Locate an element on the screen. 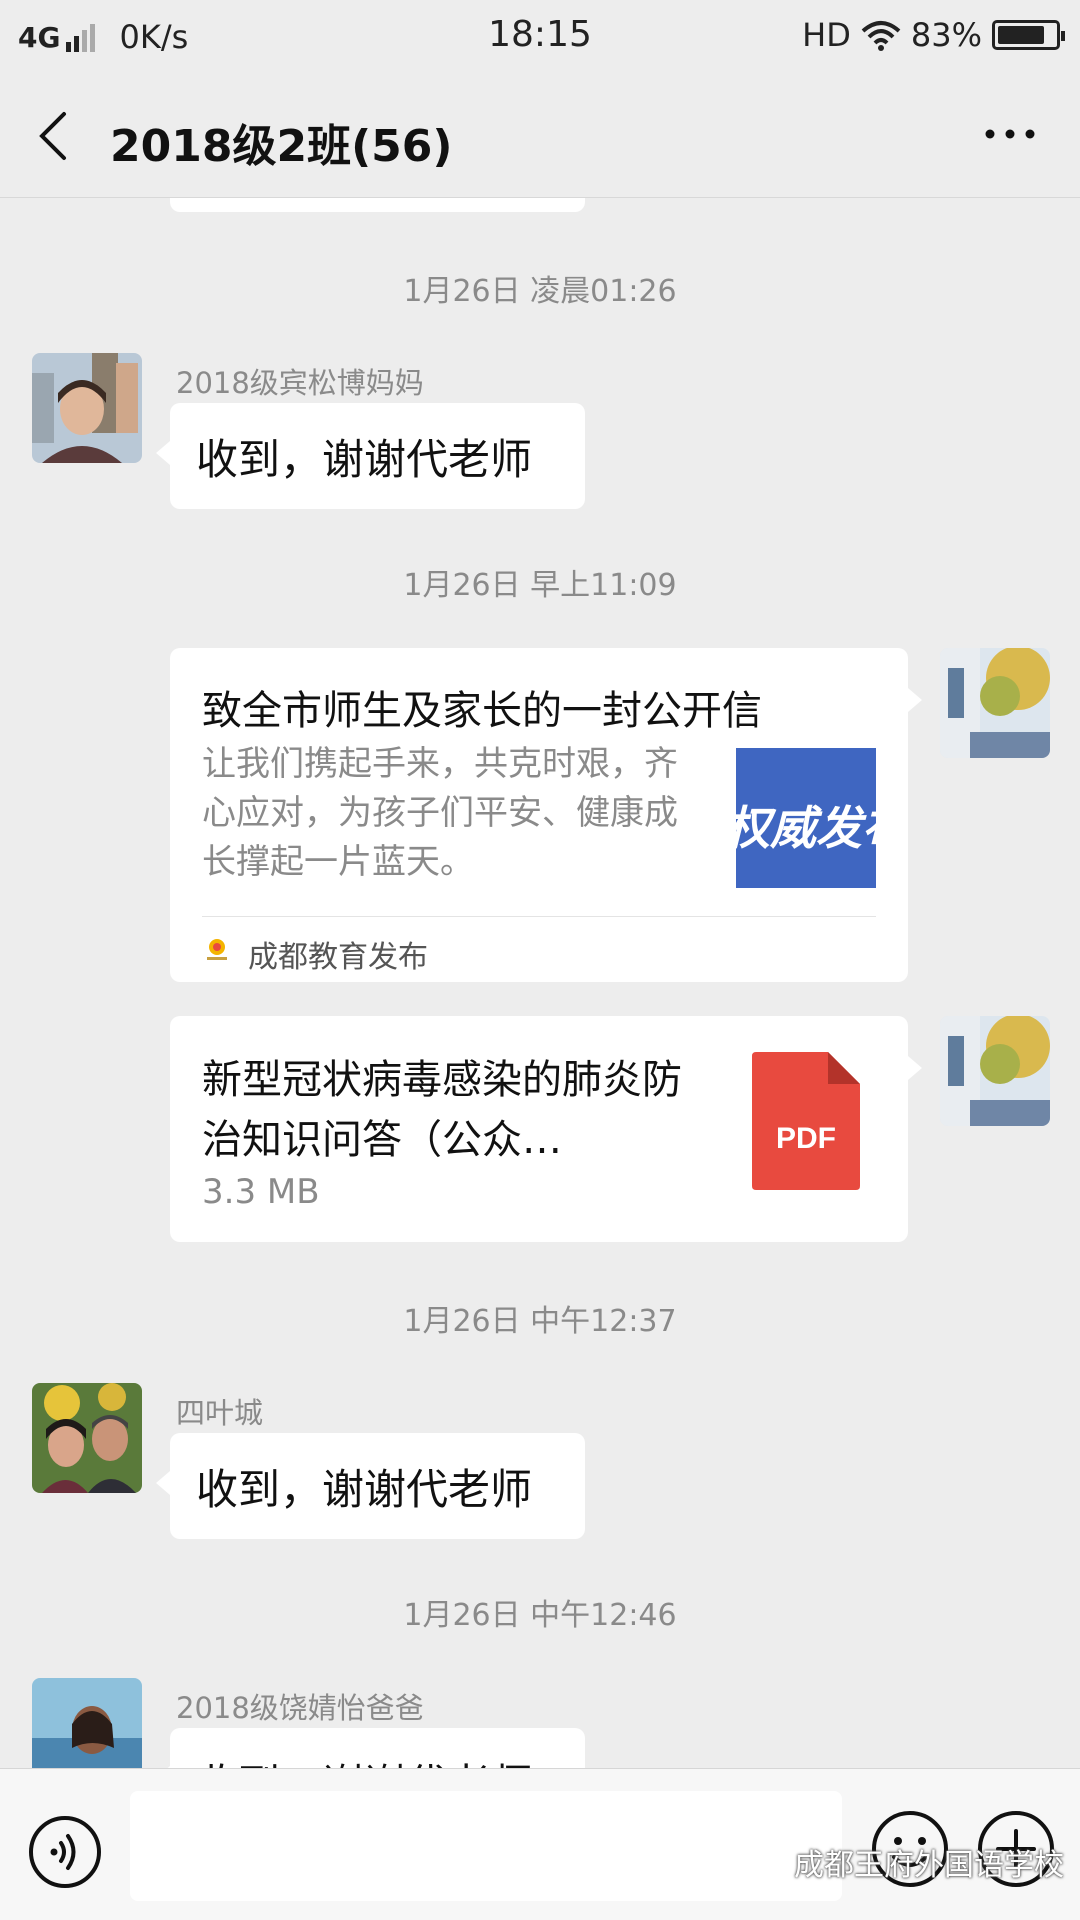 Image resolution: width=1080 pixels, height=1920 pixels. file-size: 3.3 MB is located at coordinates (261, 1192).